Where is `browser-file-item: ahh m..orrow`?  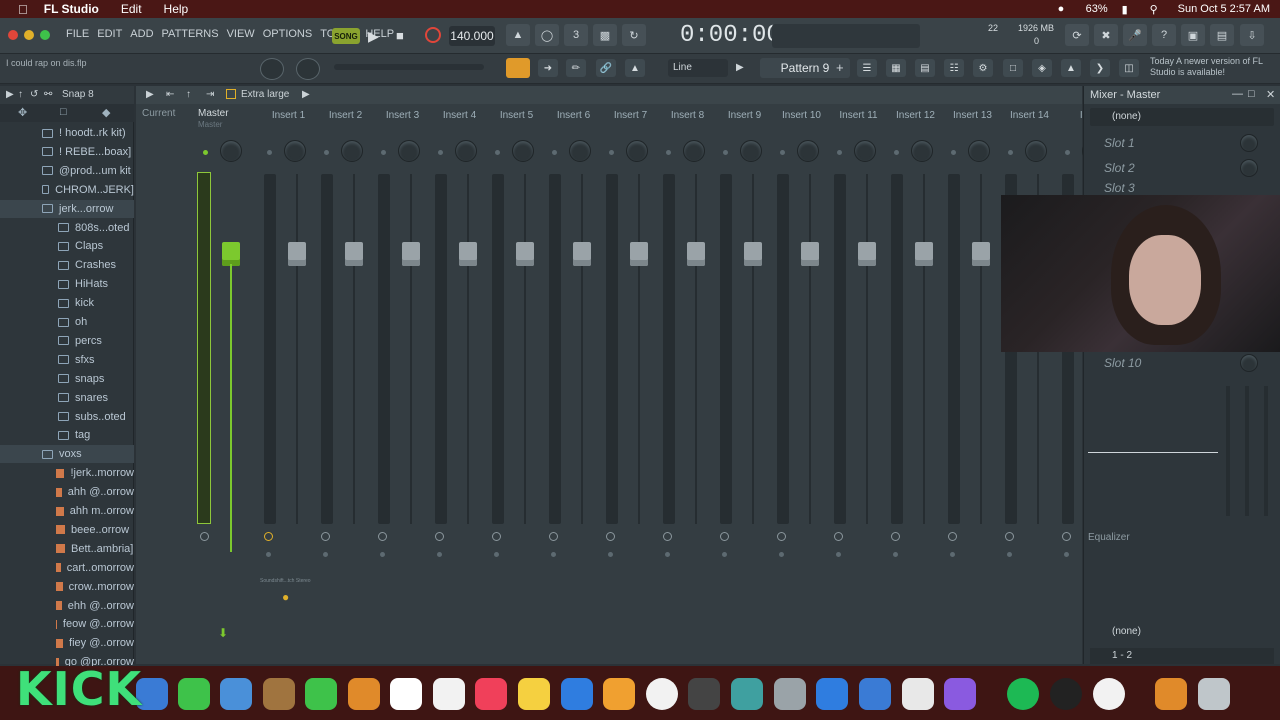
browser-file-item: ahh m..orrow is located at coordinates (67, 511).